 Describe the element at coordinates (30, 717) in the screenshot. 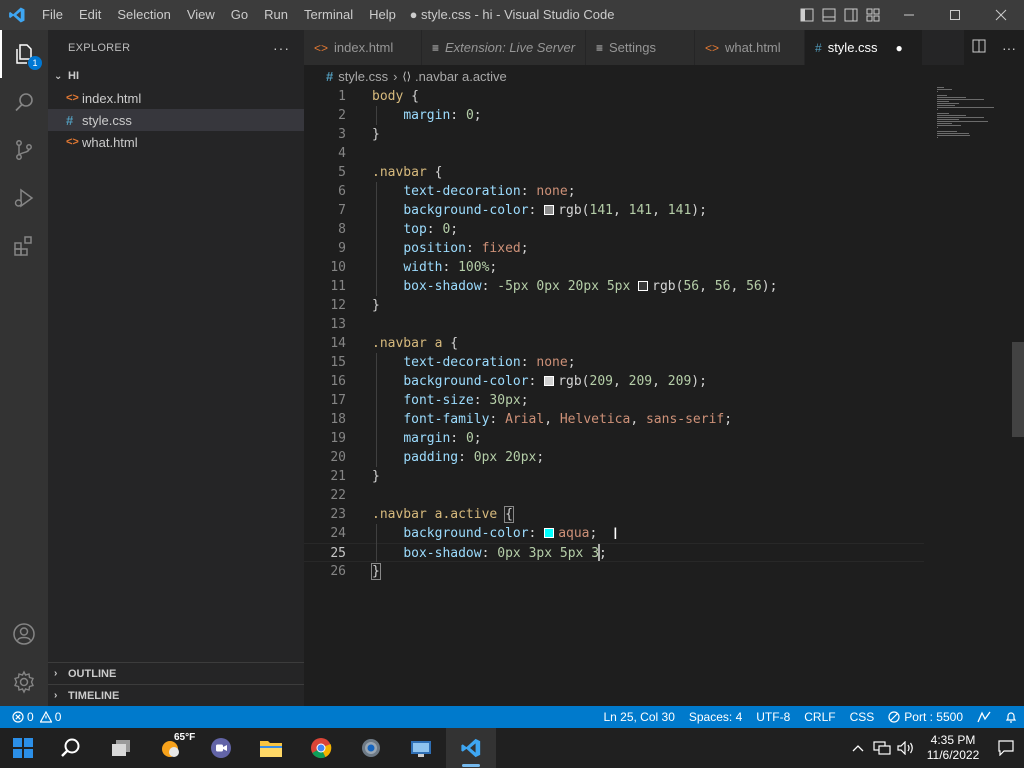

I see `status-problems: 0 0` at that location.